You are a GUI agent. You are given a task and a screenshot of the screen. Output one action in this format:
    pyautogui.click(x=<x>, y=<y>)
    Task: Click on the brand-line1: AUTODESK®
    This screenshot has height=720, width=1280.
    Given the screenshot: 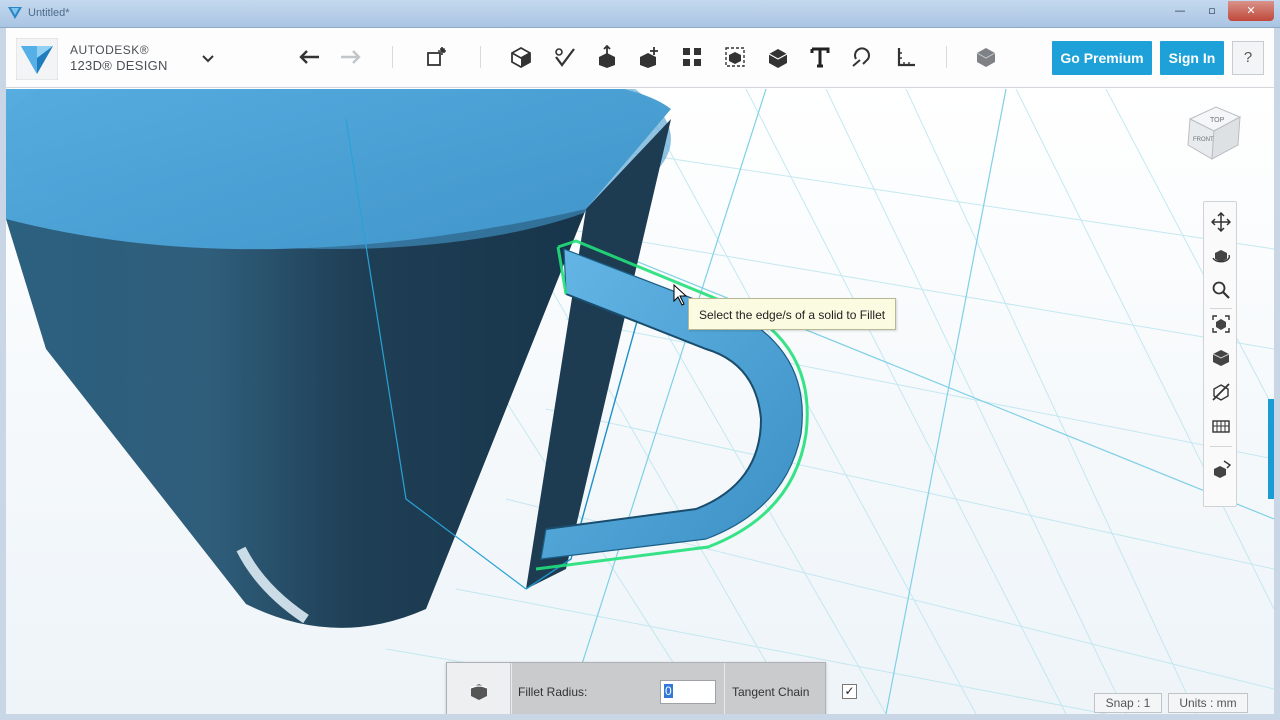 What is the action you would take?
    pyautogui.click(x=110, y=50)
    